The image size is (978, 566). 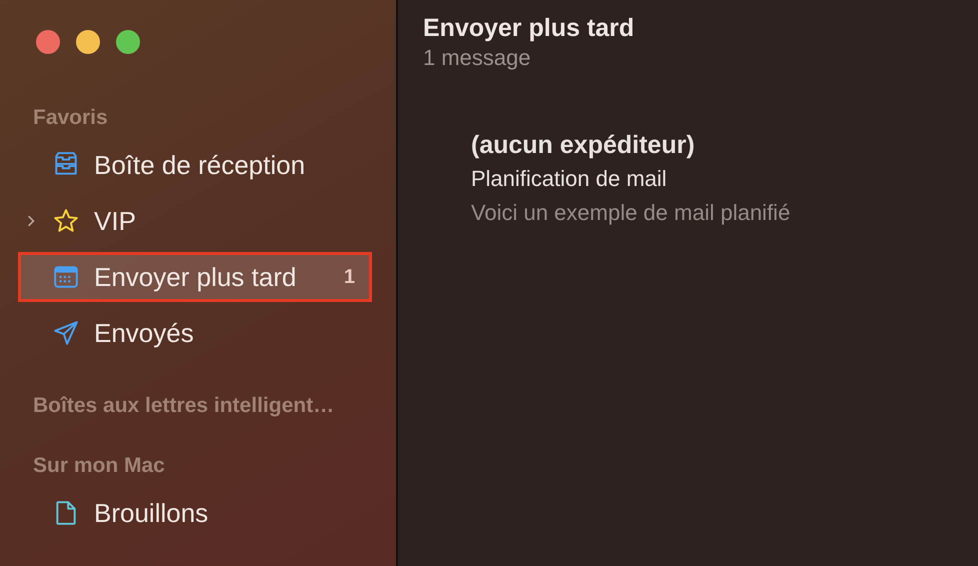 What do you see at coordinates (477, 58) in the screenshot?
I see `message-count: 1 message` at bounding box center [477, 58].